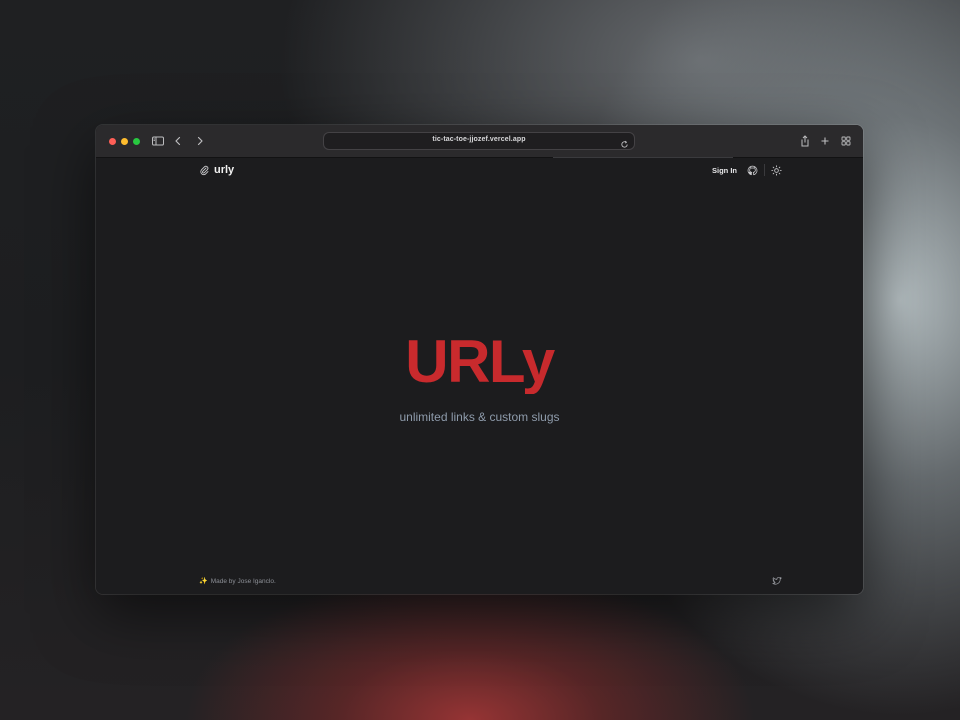 The image size is (960, 720). I want to click on sign-in-link: Sign In, so click(724, 170).